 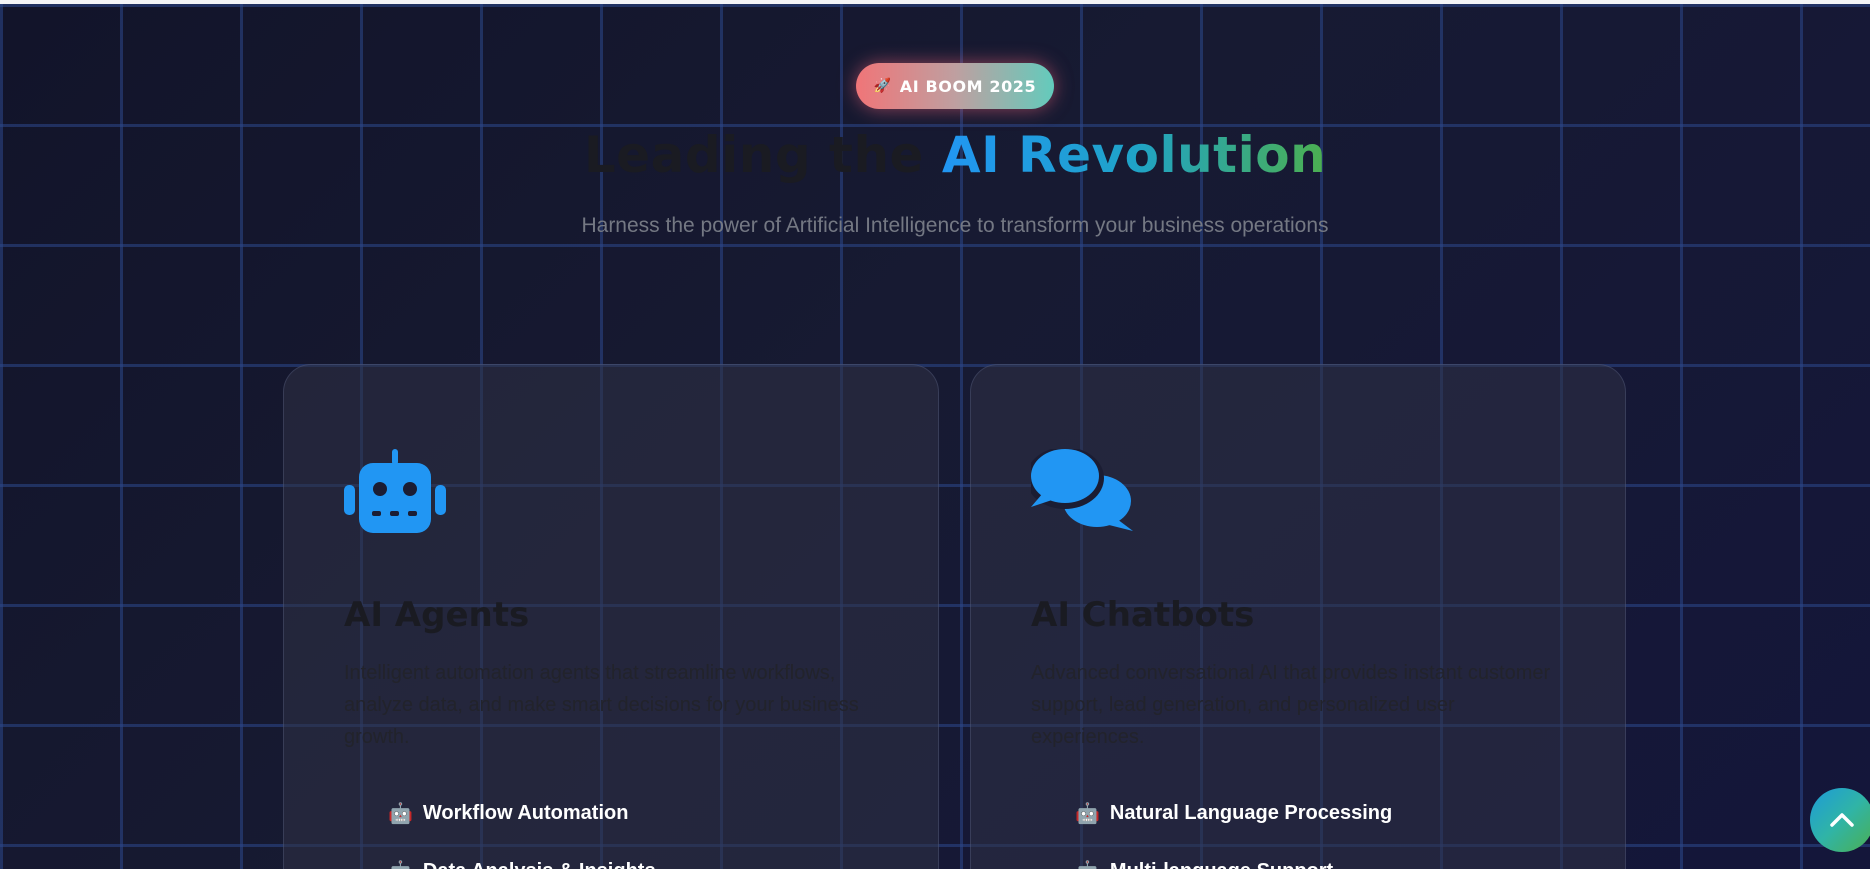 I want to click on feature-item: 🤖 Workflow Automation, so click(x=508, y=813).